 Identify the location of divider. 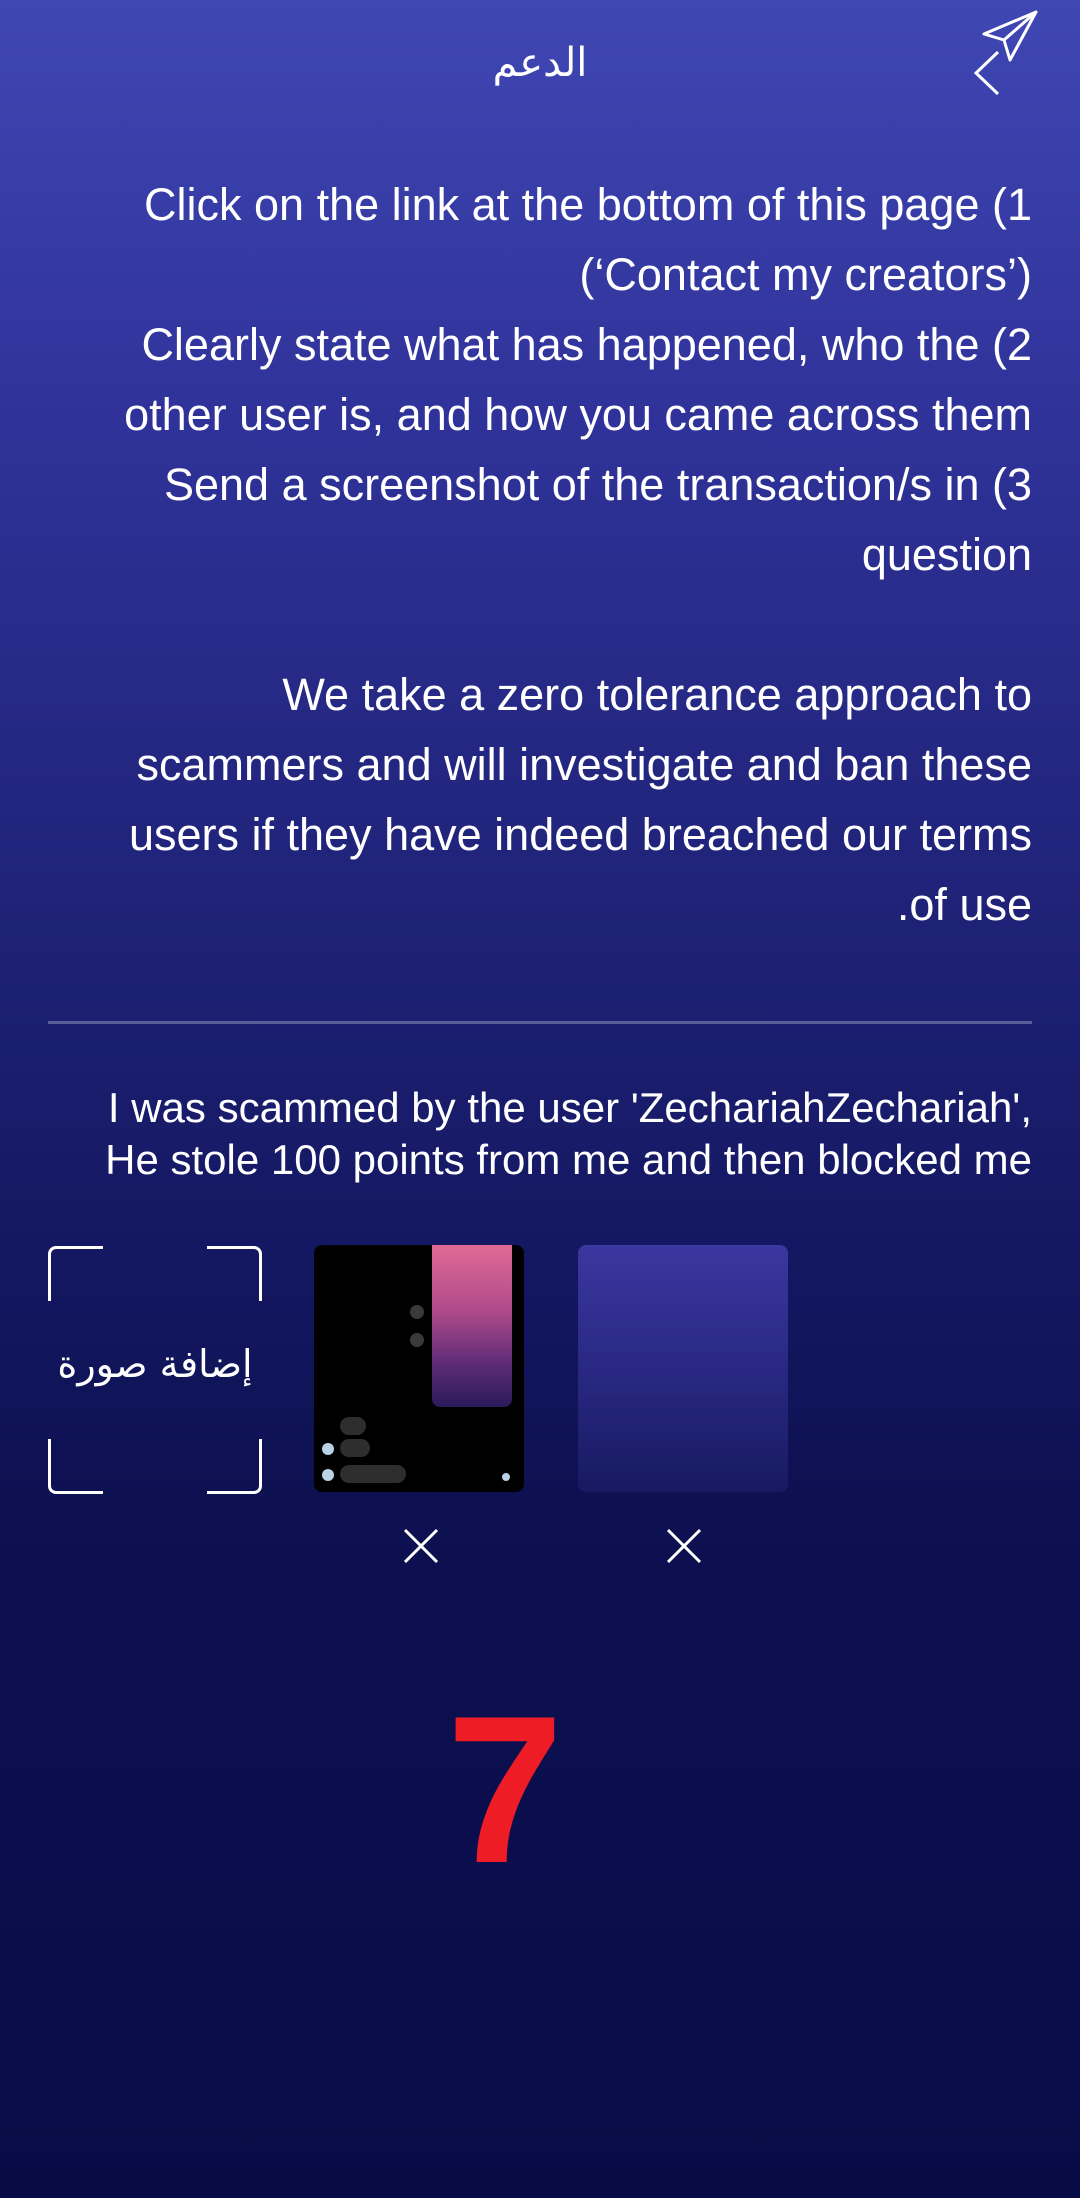
(540, 1022).